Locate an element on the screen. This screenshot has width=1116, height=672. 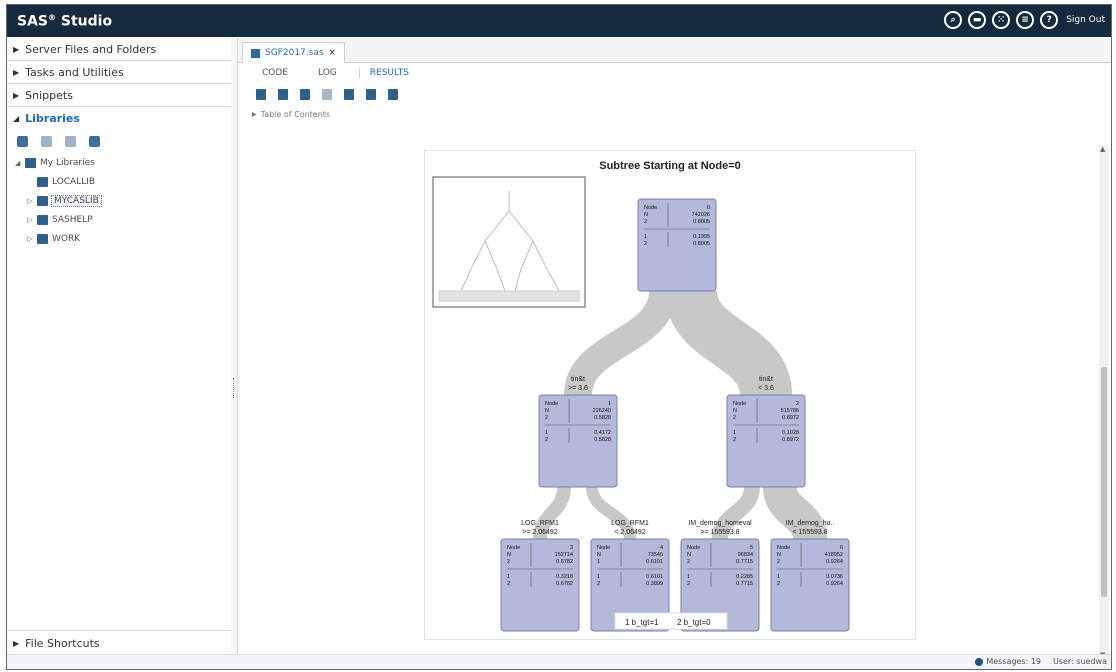
node-class-value: 0.2285 is located at coordinates (744, 577).